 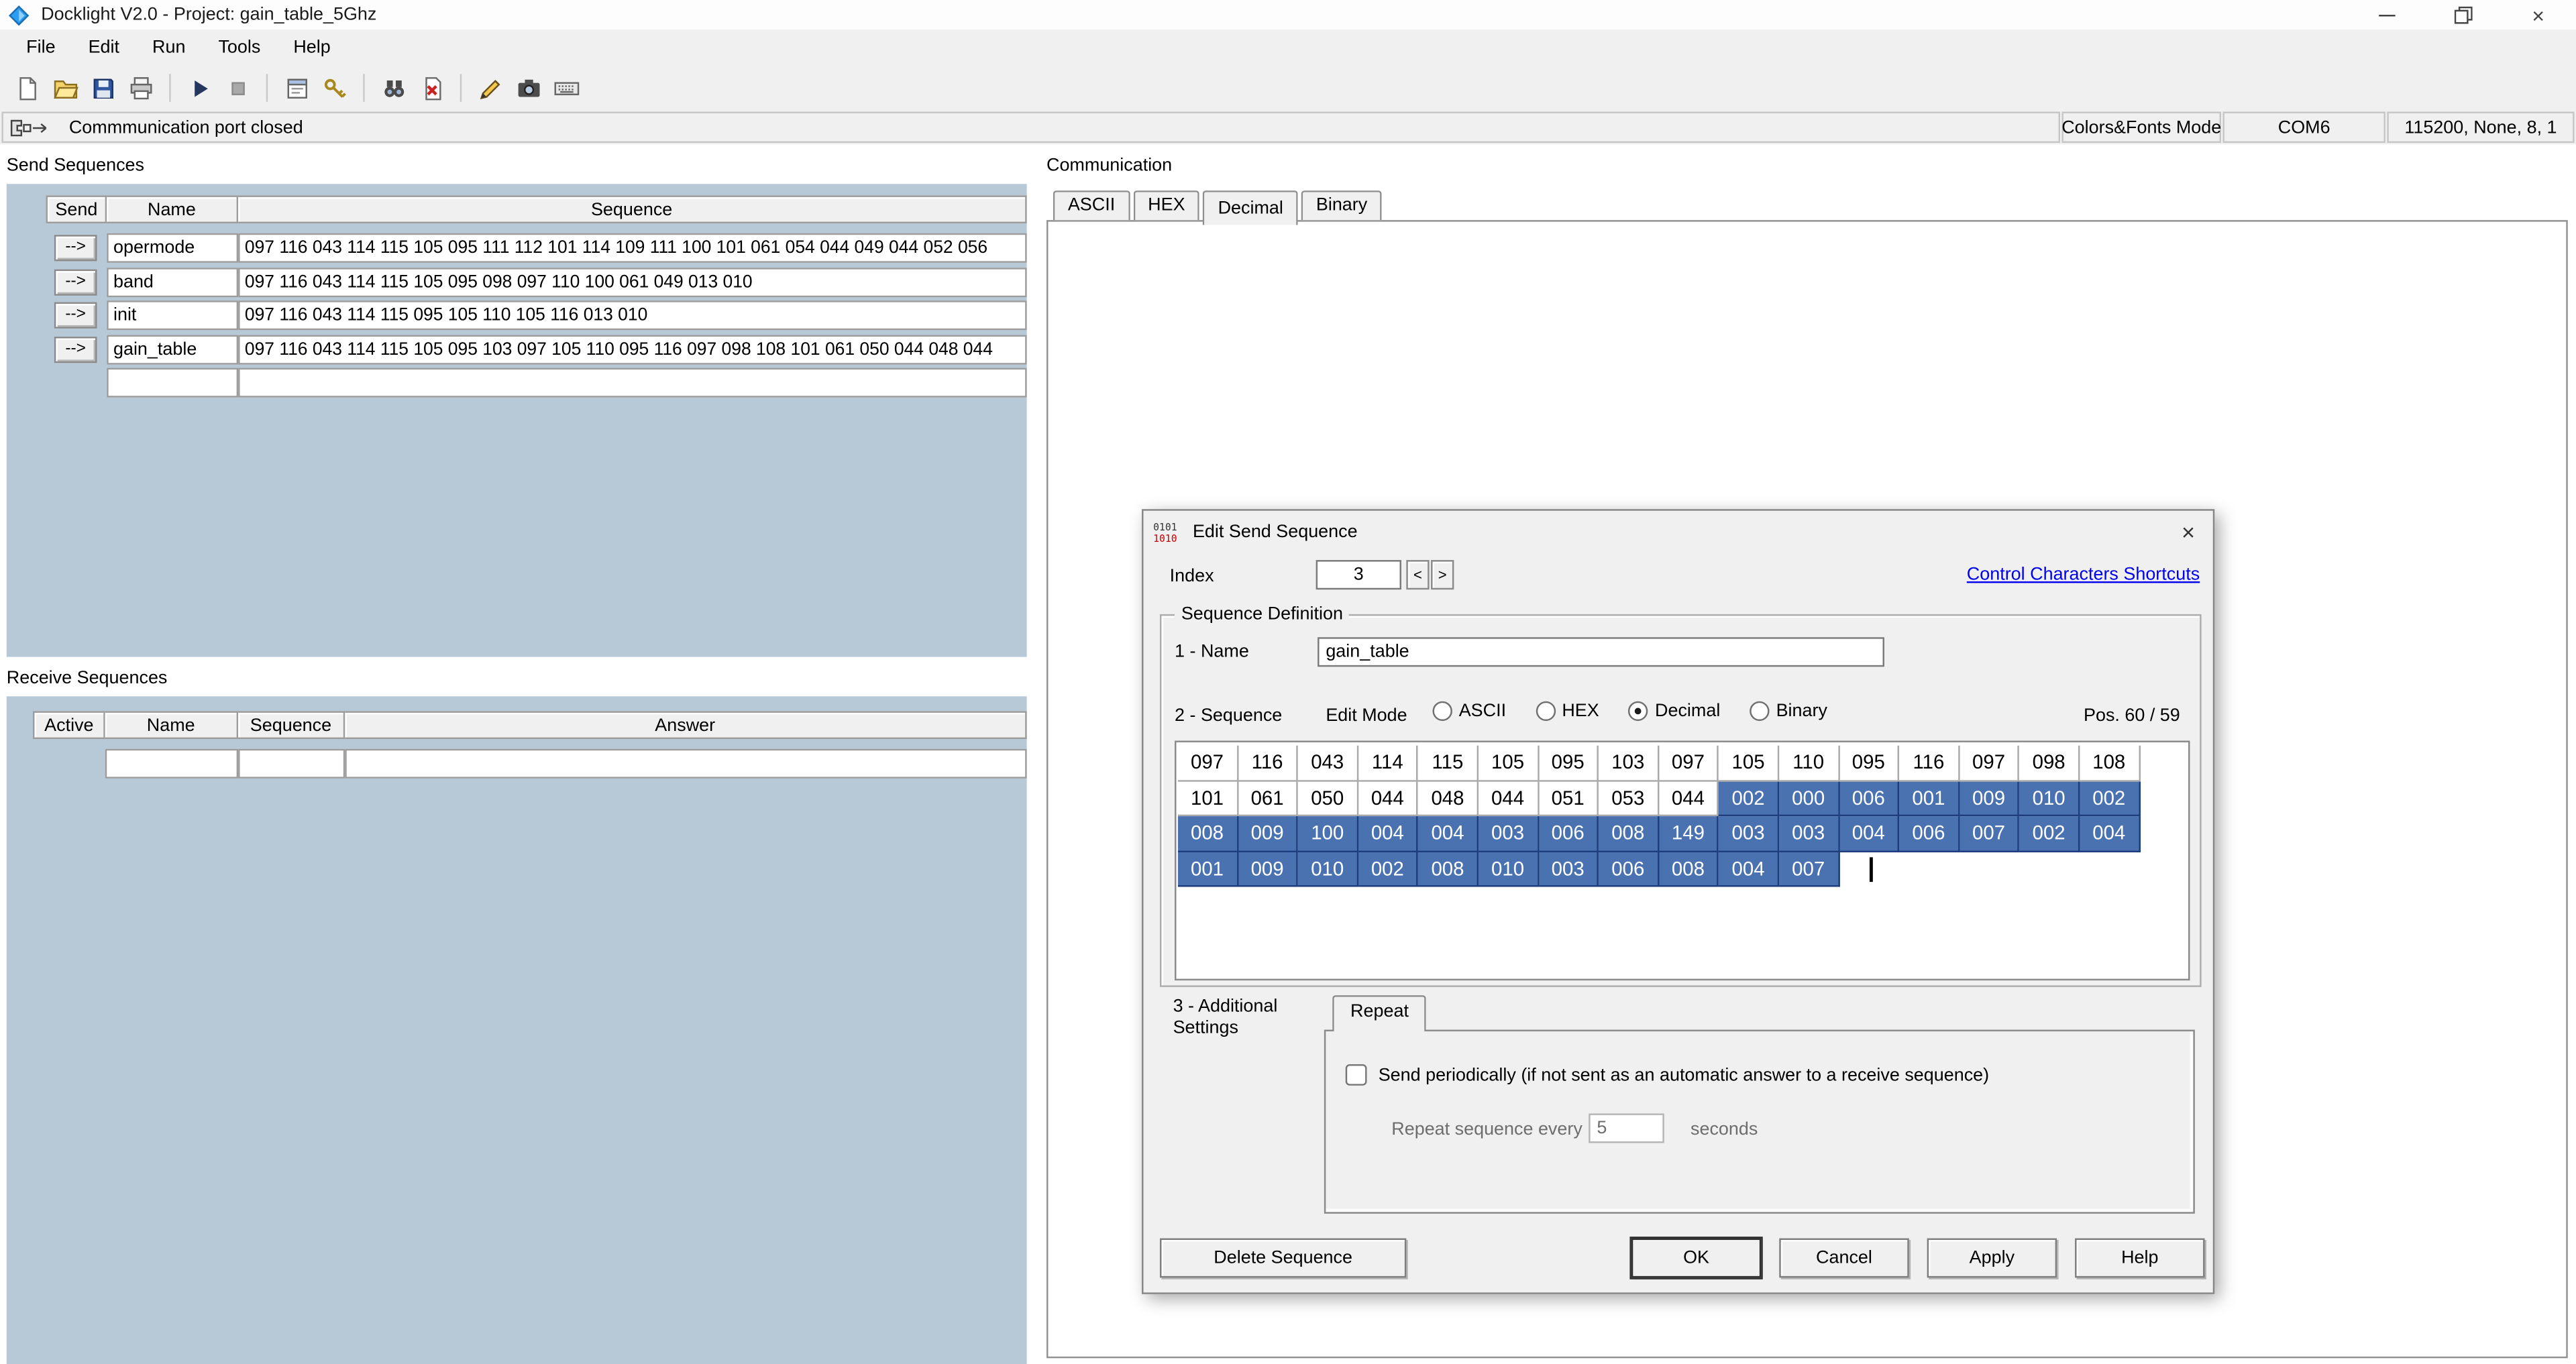 What do you see at coordinates (1629, 799) in the screenshot?
I see `sequence-byte-cell: 053` at bounding box center [1629, 799].